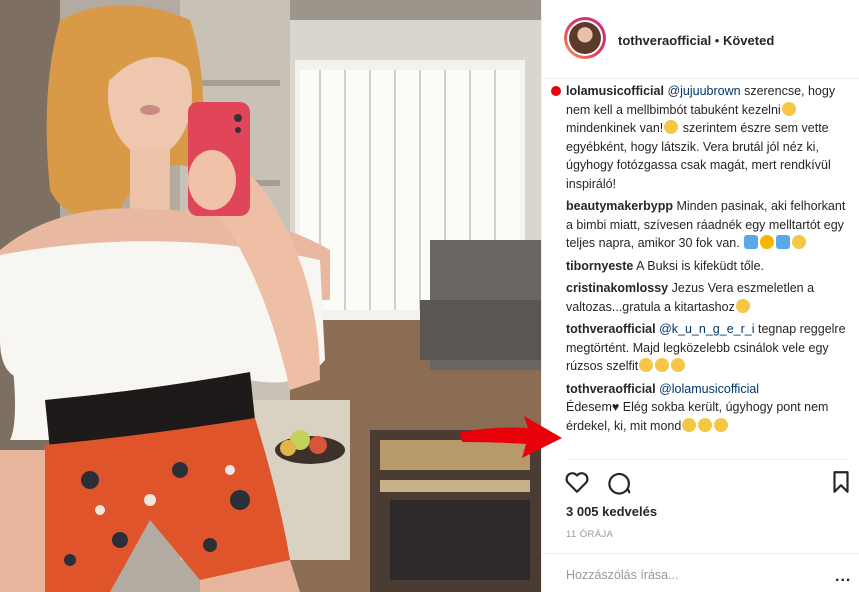 The height and width of the screenshot is (592, 859). Describe the element at coordinates (619, 206) in the screenshot. I see `comment-username: beautymakerbypp` at that location.